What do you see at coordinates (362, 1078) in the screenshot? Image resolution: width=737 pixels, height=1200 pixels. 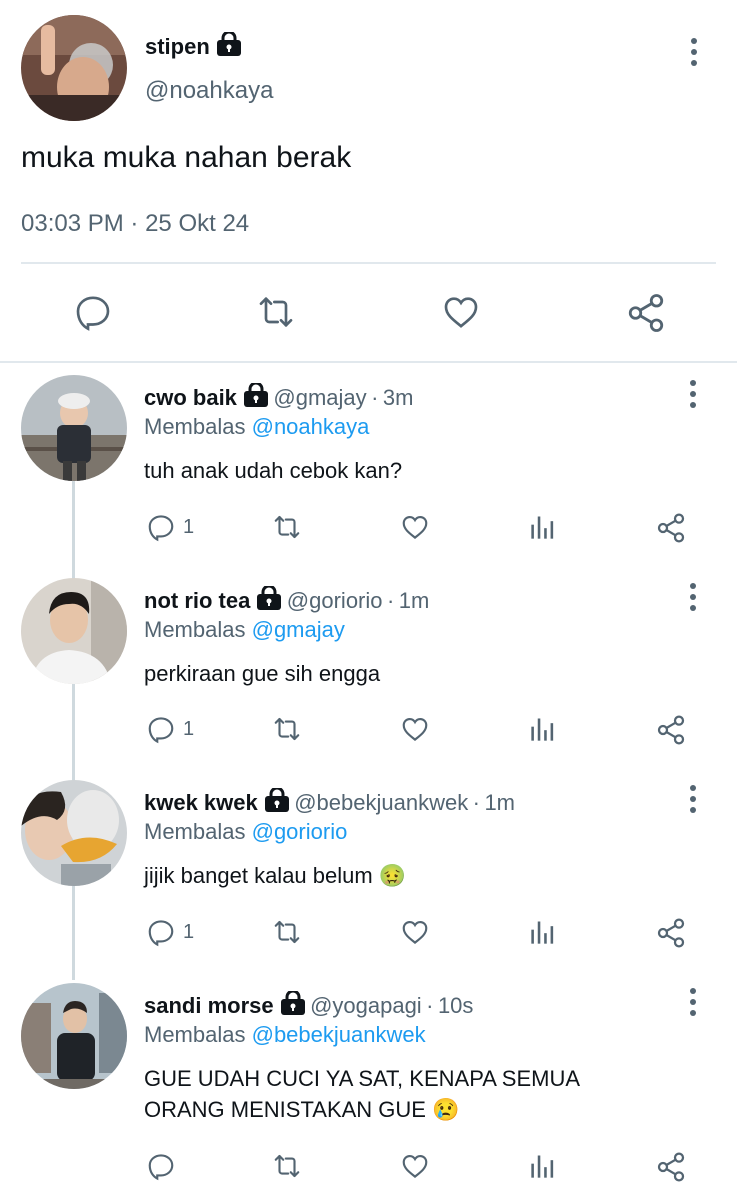 I see `reply-text-line: GUE UDAH CUCI YA SAT, KENAPA SEMUA` at bounding box center [362, 1078].